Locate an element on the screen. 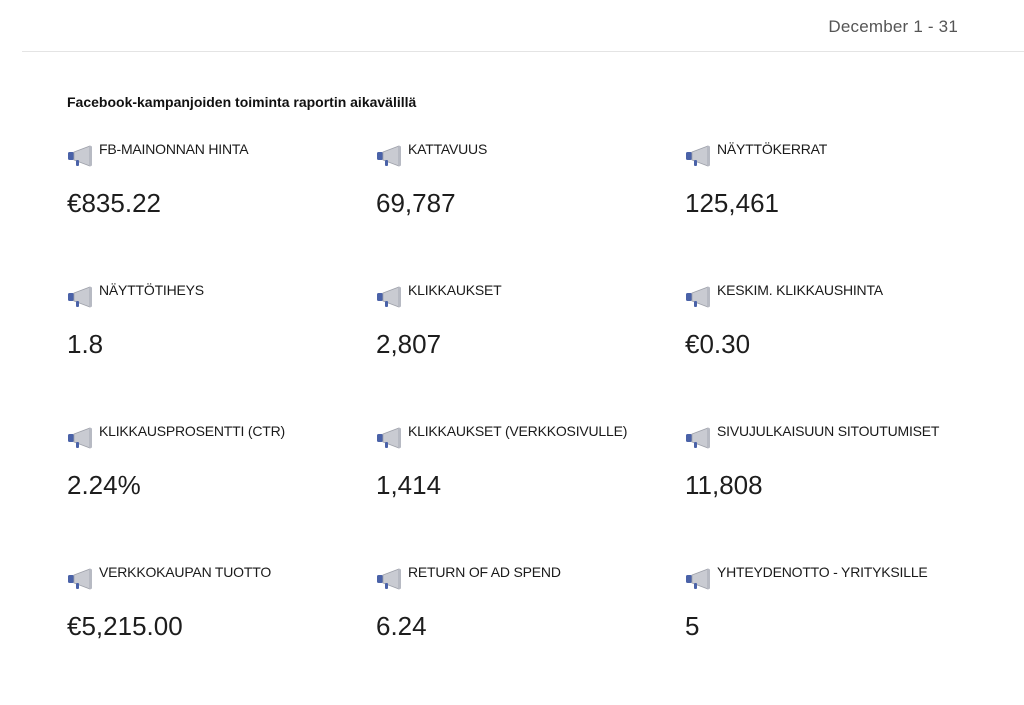  metric-value: 2,807 is located at coordinates (409, 344).